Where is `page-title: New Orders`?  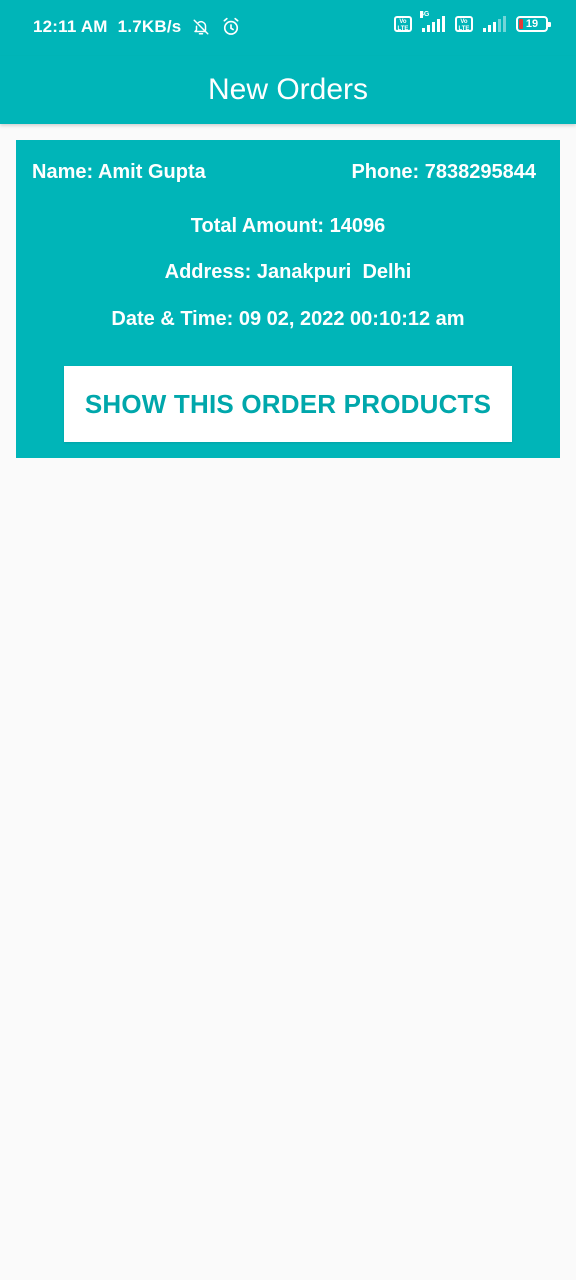
page-title: New Orders is located at coordinates (288, 89).